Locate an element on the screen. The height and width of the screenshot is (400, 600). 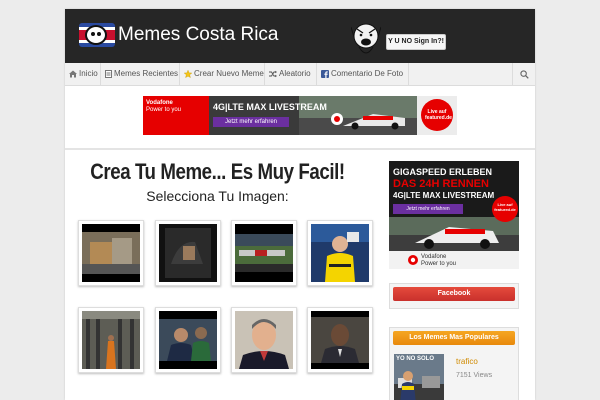
site-header: Memes Costa Rica Y U NO Sign In?! is located at coordinates (300, 36).